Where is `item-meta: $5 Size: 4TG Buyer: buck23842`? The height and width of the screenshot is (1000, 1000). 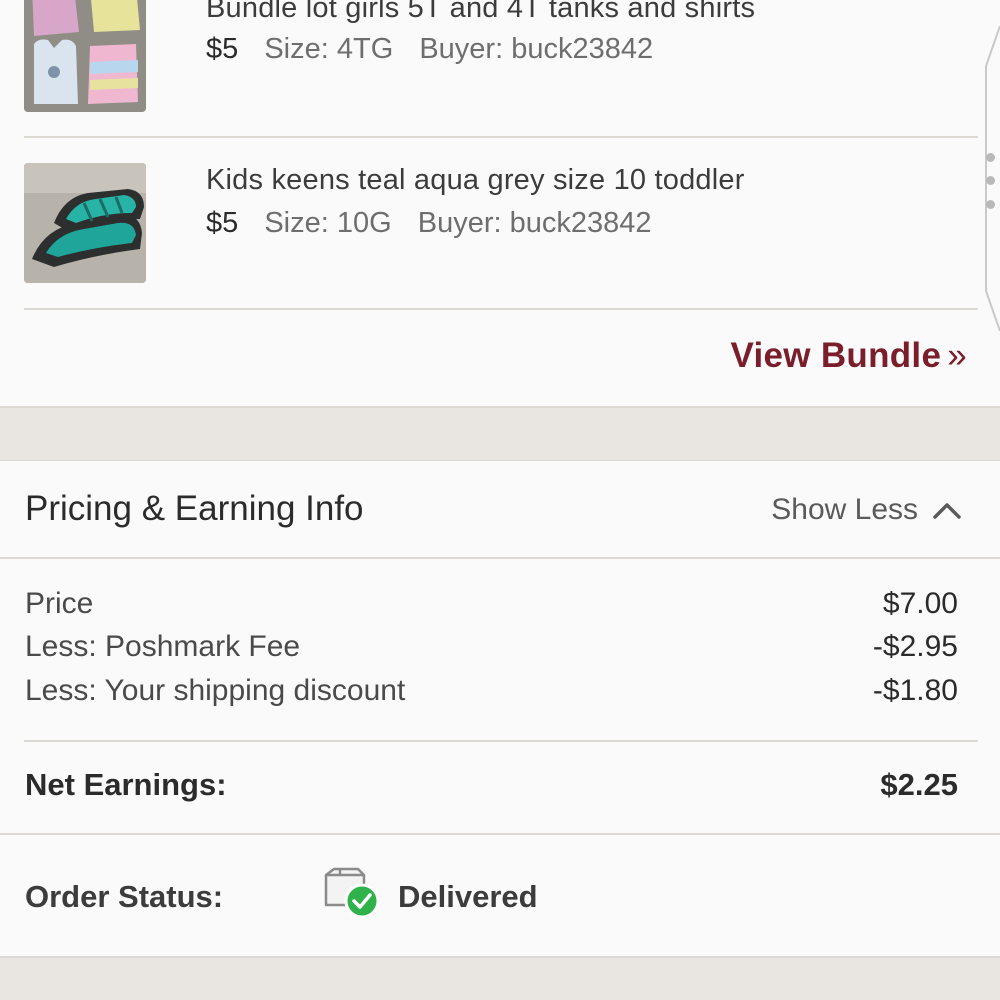
item-meta: $5 Size: 4TG Buyer: buck23842 is located at coordinates (429, 49).